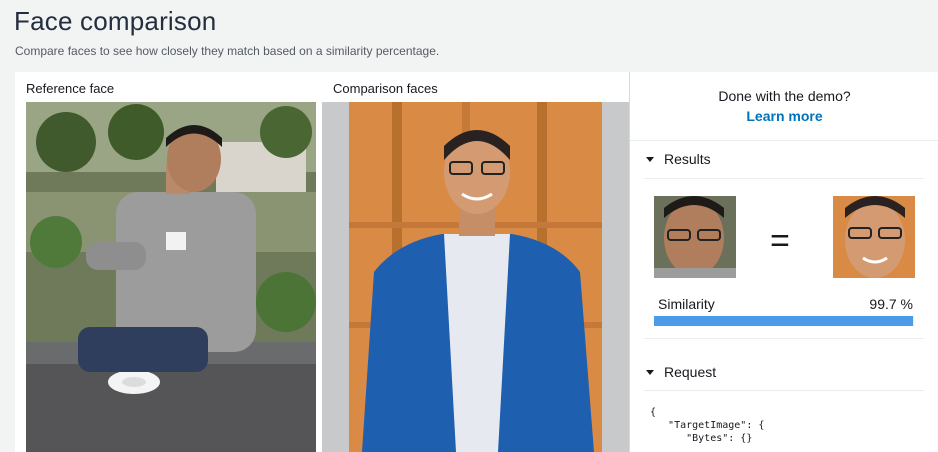 This screenshot has height=452, width=938. What do you see at coordinates (780, 241) in the screenshot?
I see `equals-symbol: =` at bounding box center [780, 241].